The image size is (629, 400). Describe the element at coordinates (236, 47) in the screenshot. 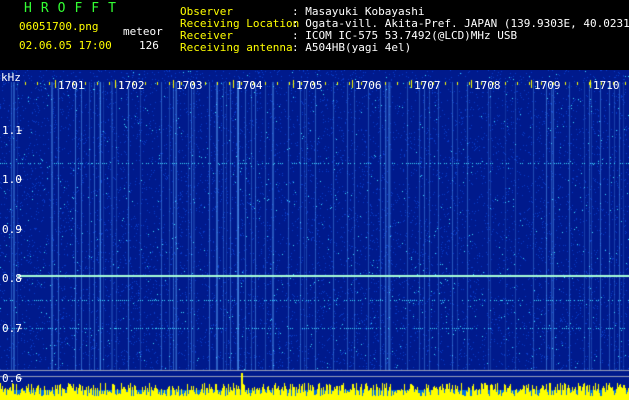

I see `antenna-label: Receiving antenna` at that location.